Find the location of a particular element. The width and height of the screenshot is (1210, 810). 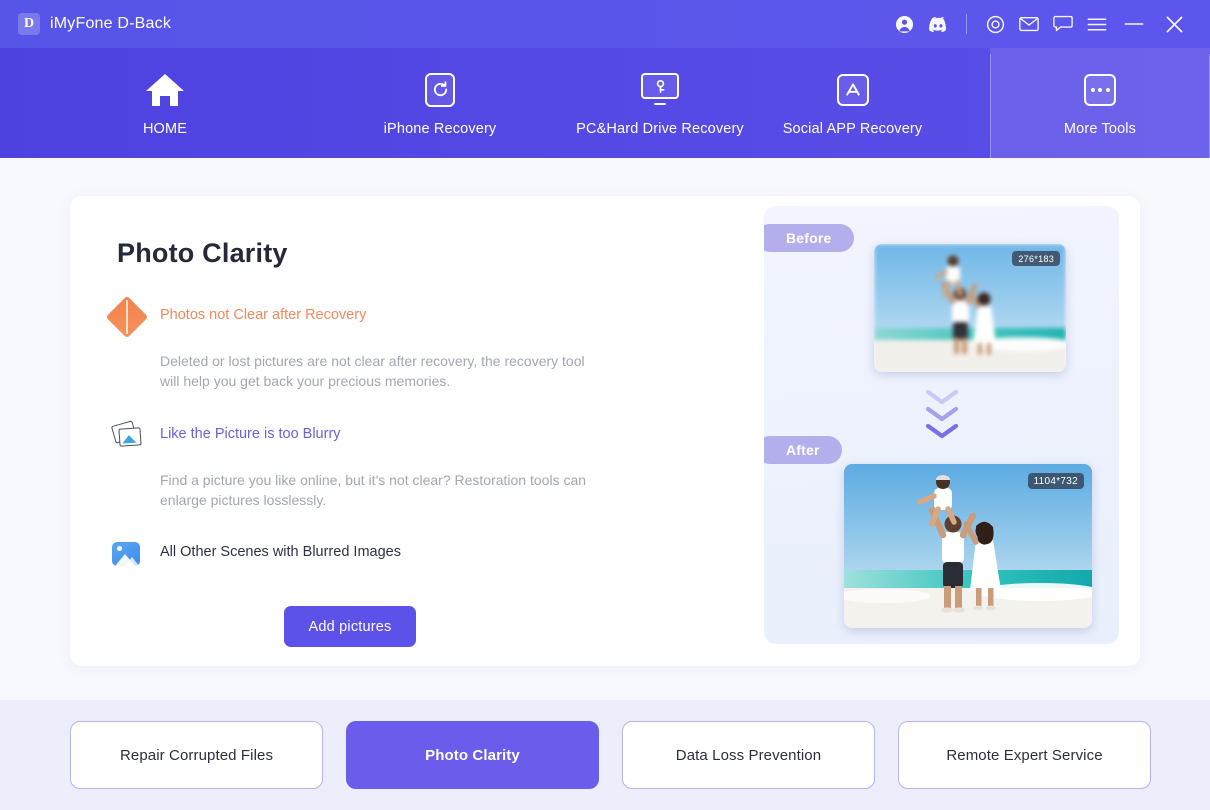

mail-icon is located at coordinates (1029, 24).